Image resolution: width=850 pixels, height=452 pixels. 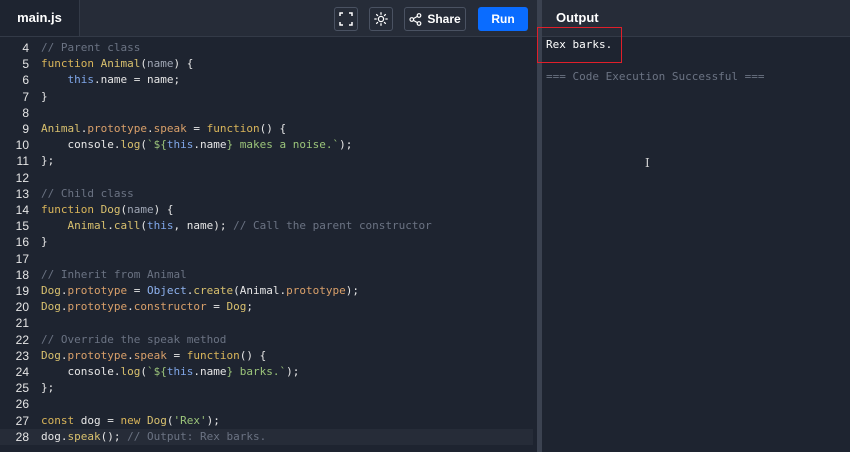 I want to click on line-number: 14, so click(x=22, y=210).